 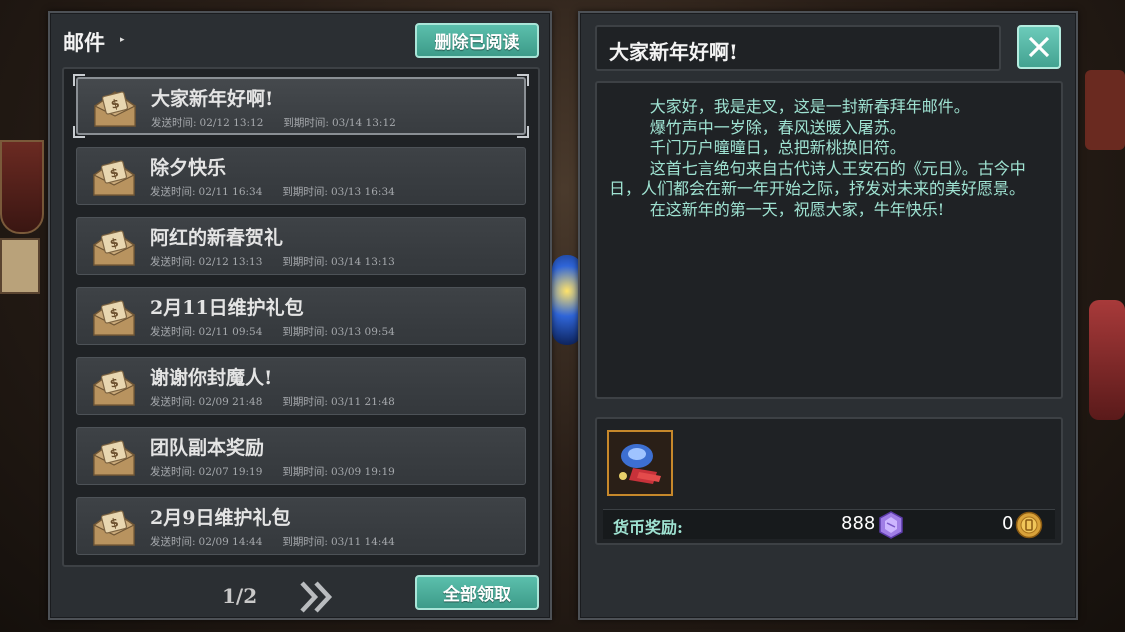 I want to click on reward-item-slot, so click(x=640, y=463).